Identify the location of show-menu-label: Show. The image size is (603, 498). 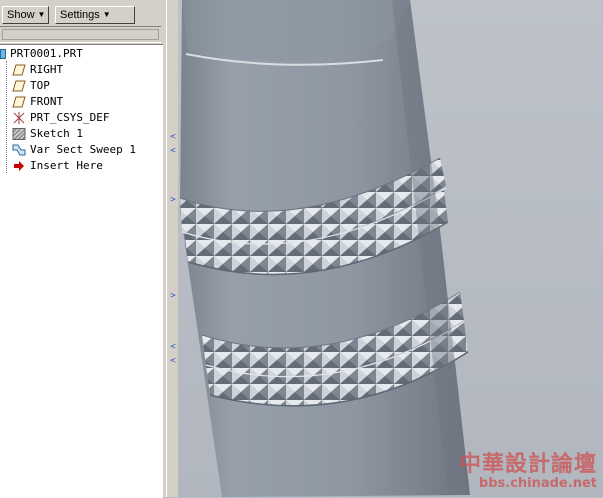
(21, 15).